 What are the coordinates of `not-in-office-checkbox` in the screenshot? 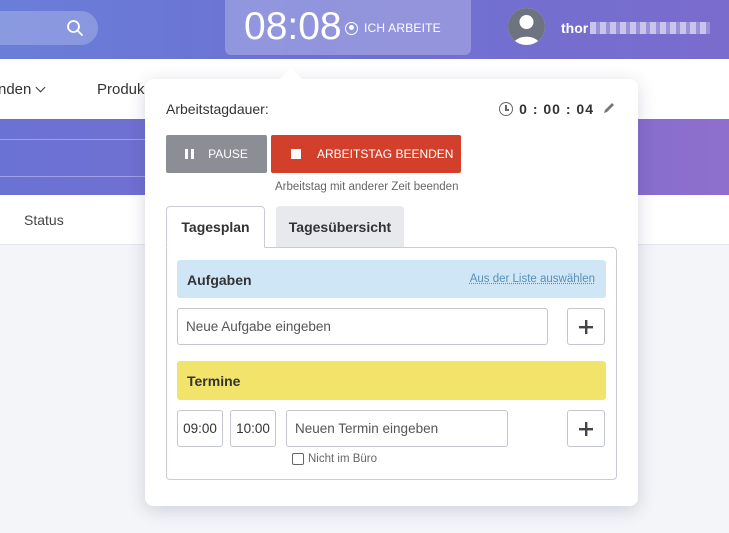 It's located at (298, 459).